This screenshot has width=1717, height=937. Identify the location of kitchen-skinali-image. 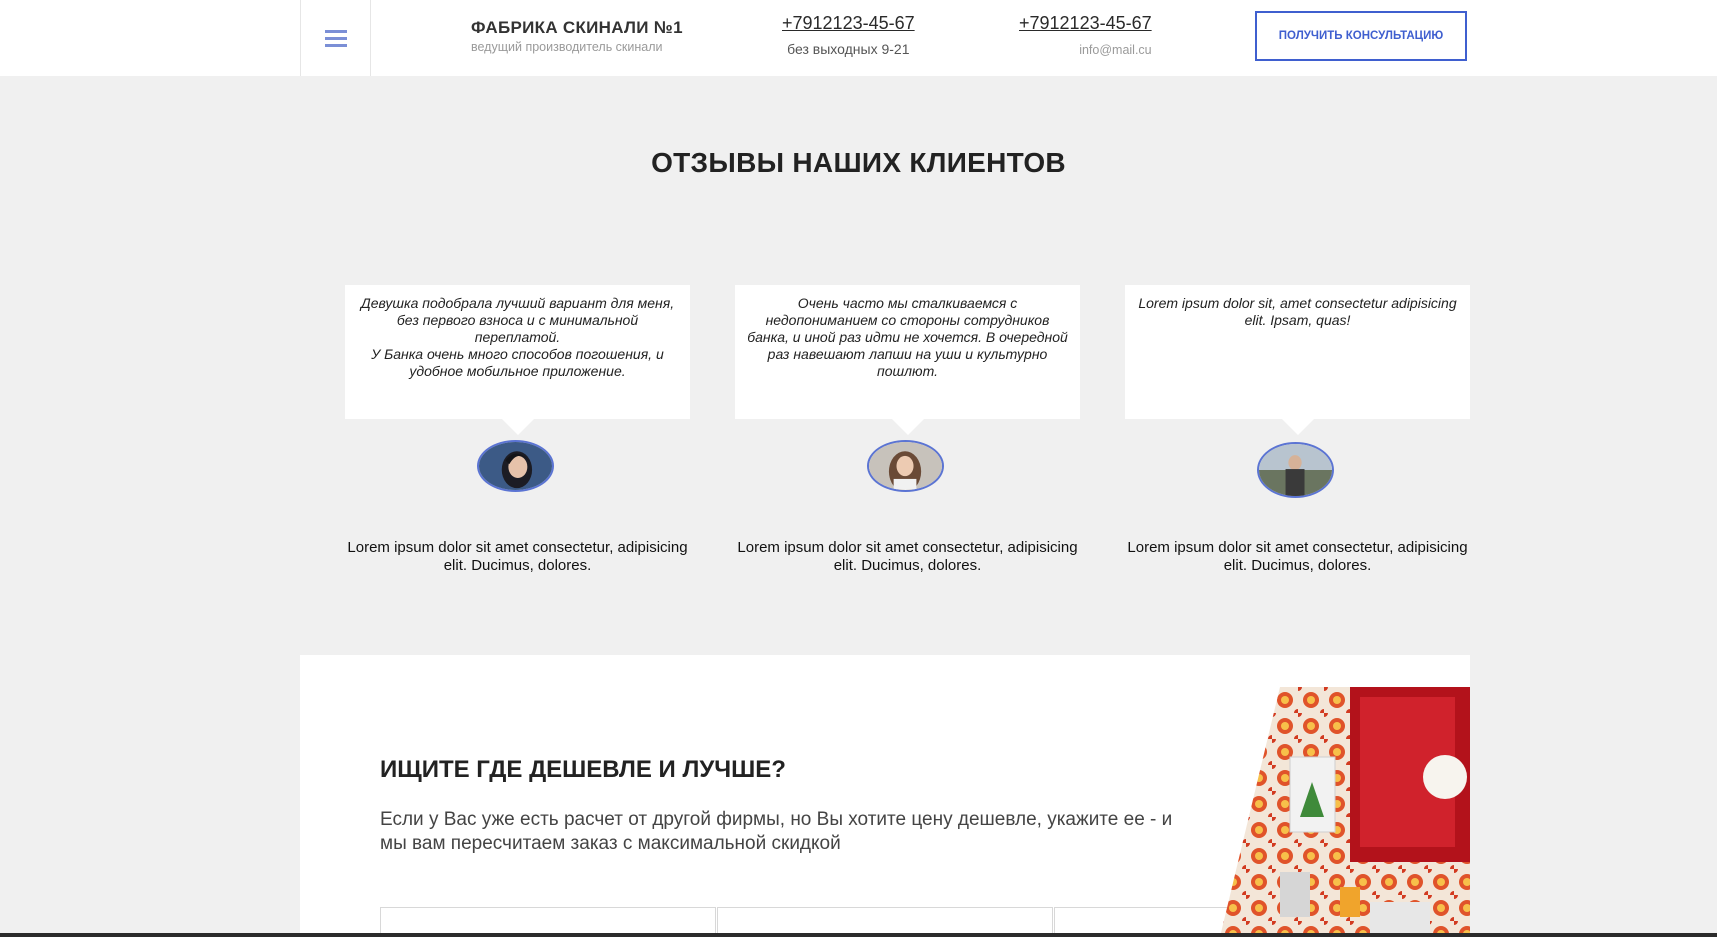
(1345, 812).